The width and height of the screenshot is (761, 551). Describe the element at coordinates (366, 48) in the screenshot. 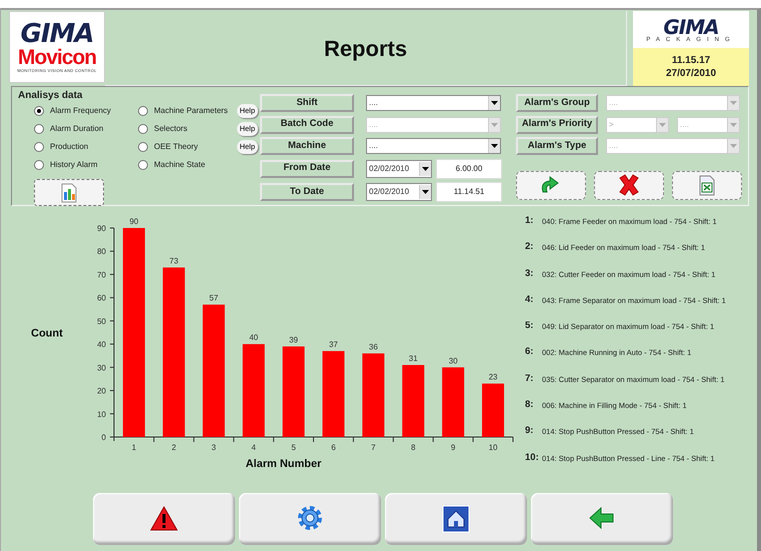

I see `page-title: Reports` at that location.